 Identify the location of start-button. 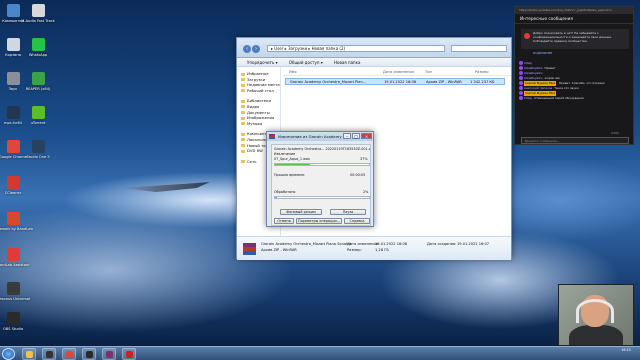
(8, 354).